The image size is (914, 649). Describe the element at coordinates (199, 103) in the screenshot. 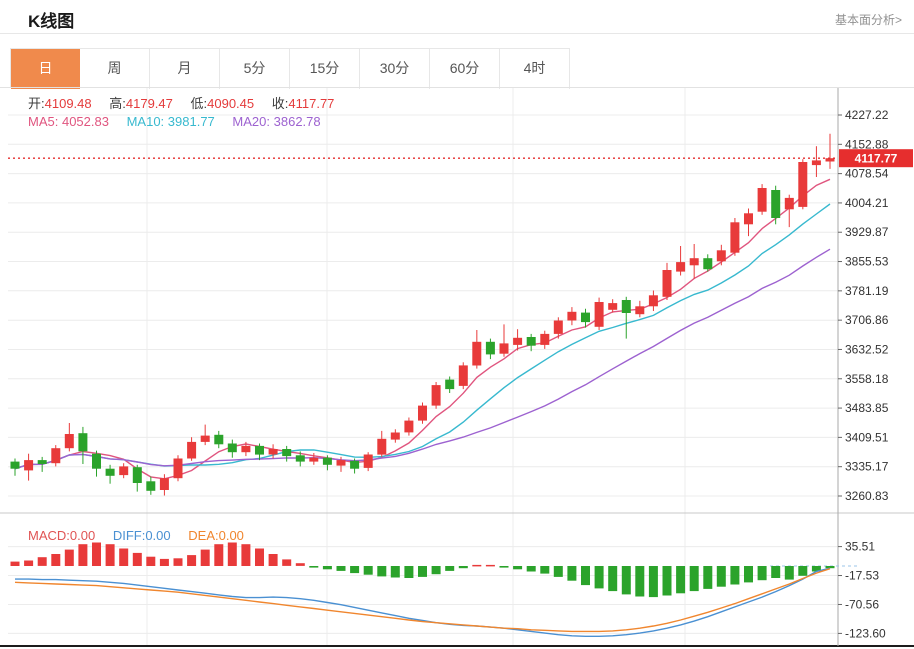

I see `low-label: 低:` at that location.